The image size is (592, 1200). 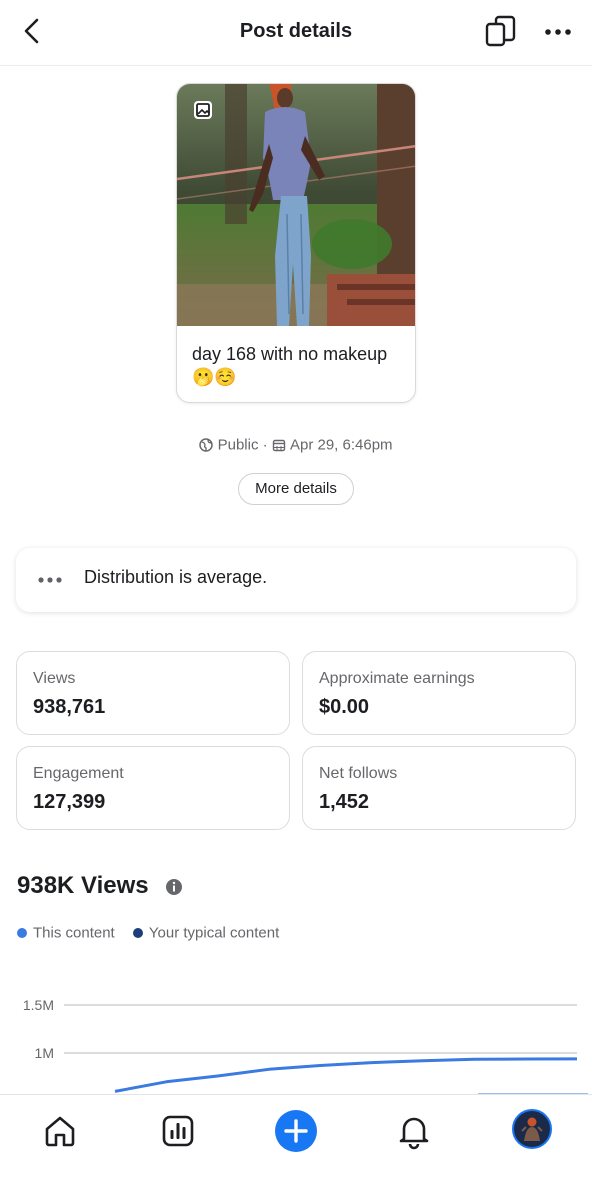 I want to click on top-bar: Post details, so click(x=296, y=33).